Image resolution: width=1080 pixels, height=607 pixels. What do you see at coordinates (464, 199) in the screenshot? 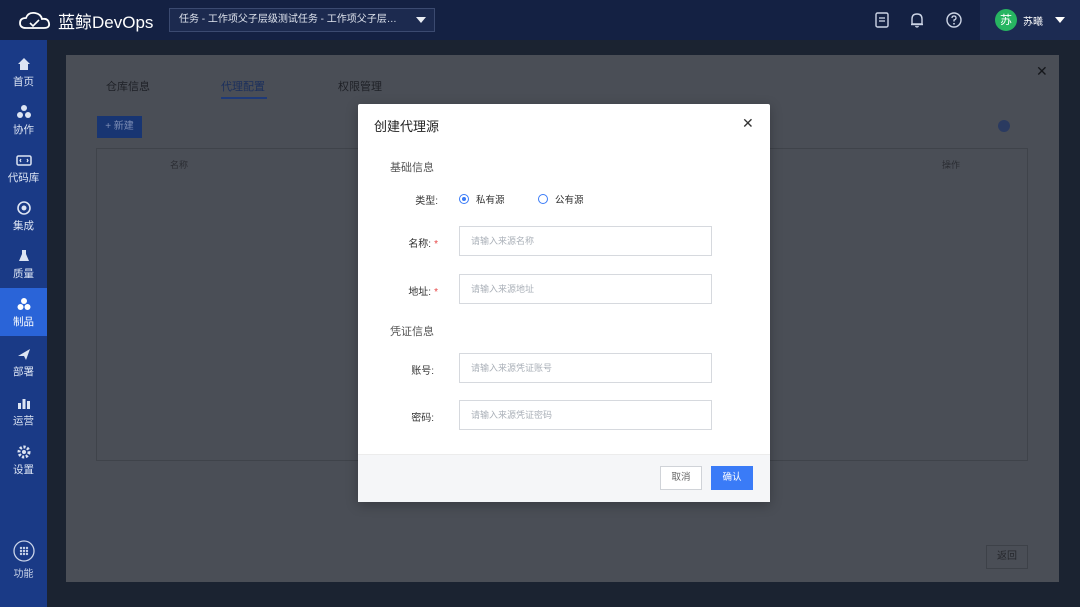
I see `radio-checked-icon` at bounding box center [464, 199].